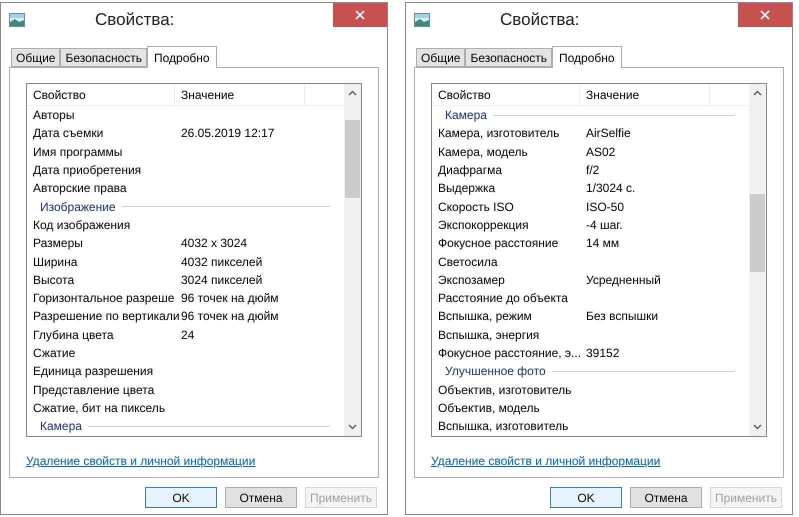 The width and height of the screenshot is (799, 517). I want to click on property-value: 4032 пикселей, so click(221, 262).